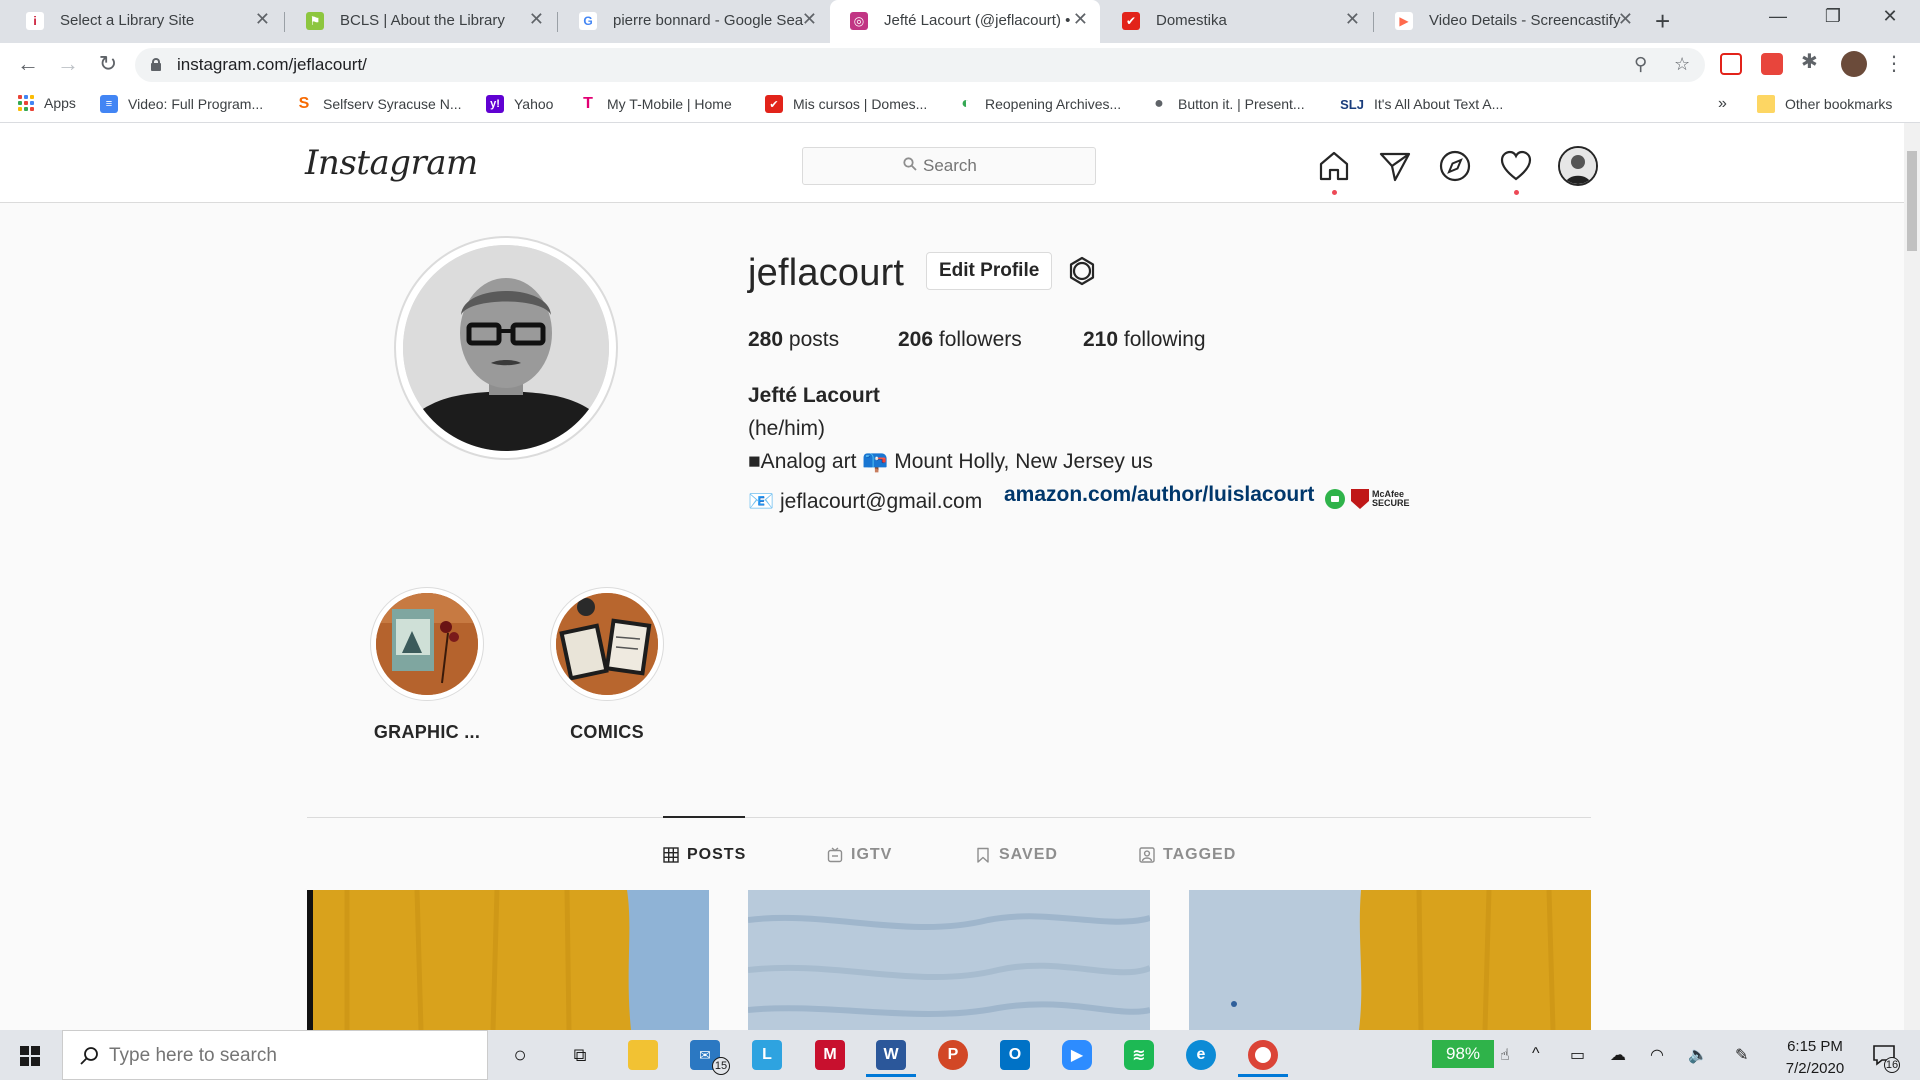  What do you see at coordinates (694, 21) in the screenshot?
I see `browser-tab-google: G pierre bonnard - Google Sea ✕` at bounding box center [694, 21].